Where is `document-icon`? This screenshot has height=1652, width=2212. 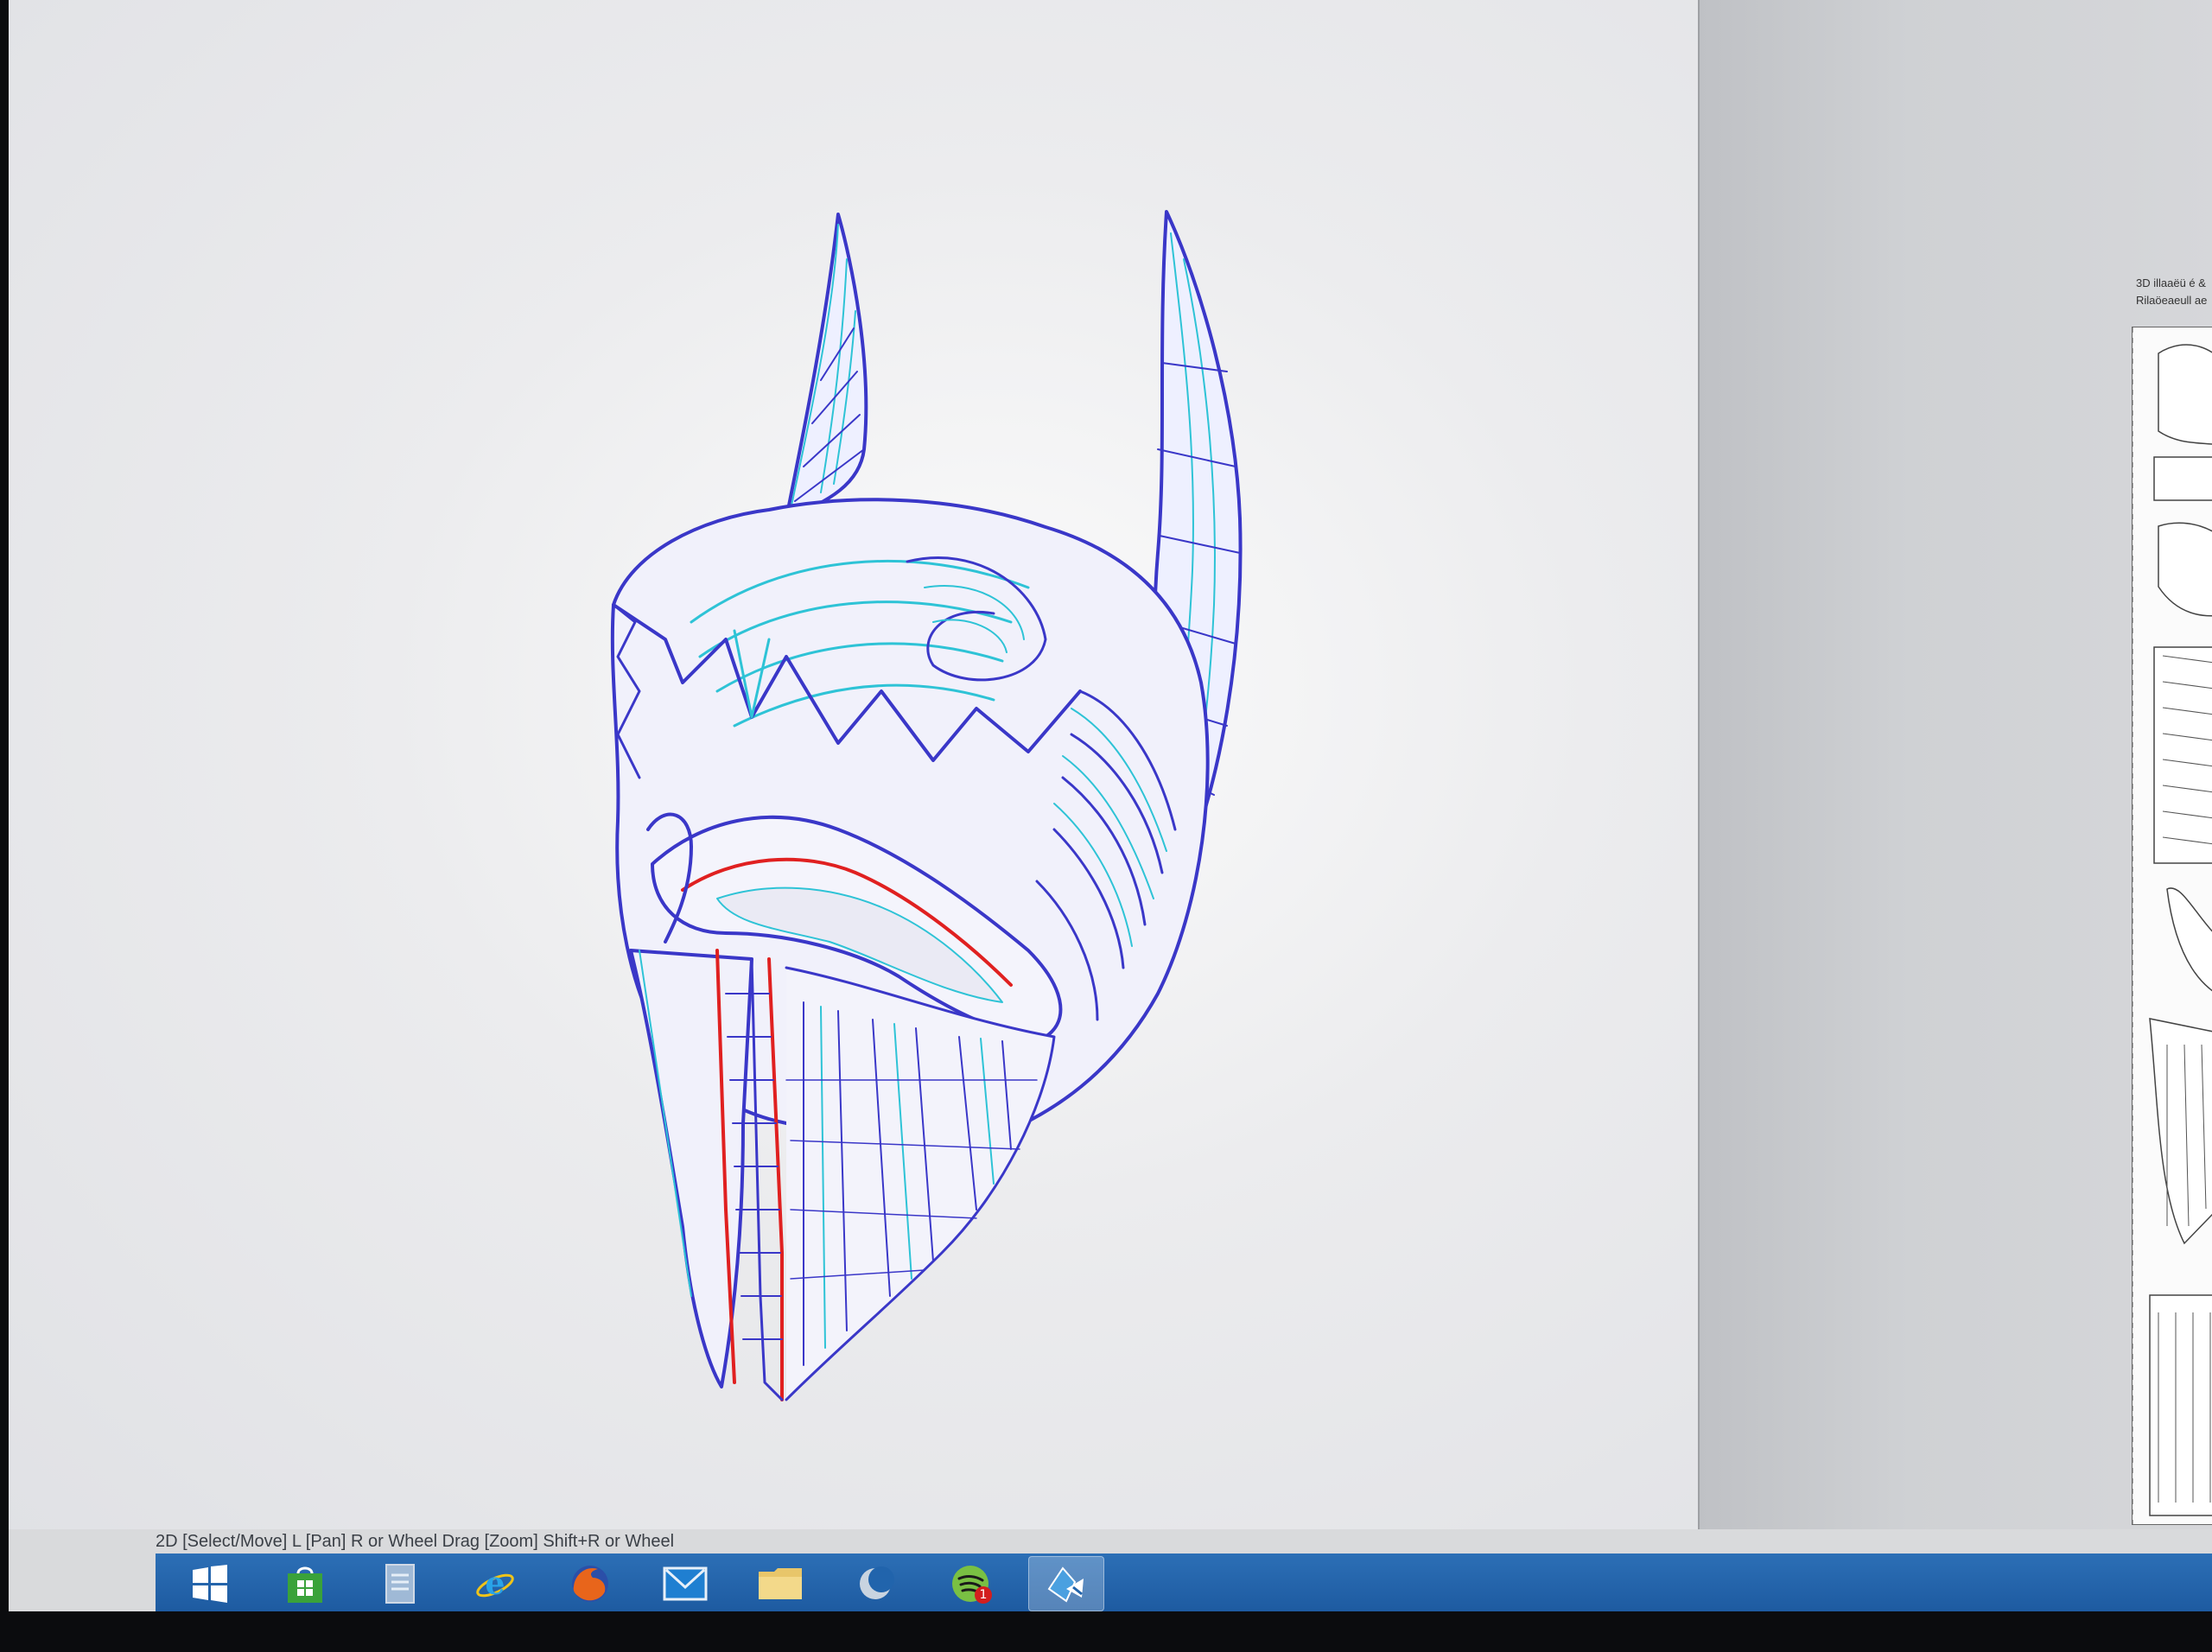
document-icon is located at coordinates (400, 1584).